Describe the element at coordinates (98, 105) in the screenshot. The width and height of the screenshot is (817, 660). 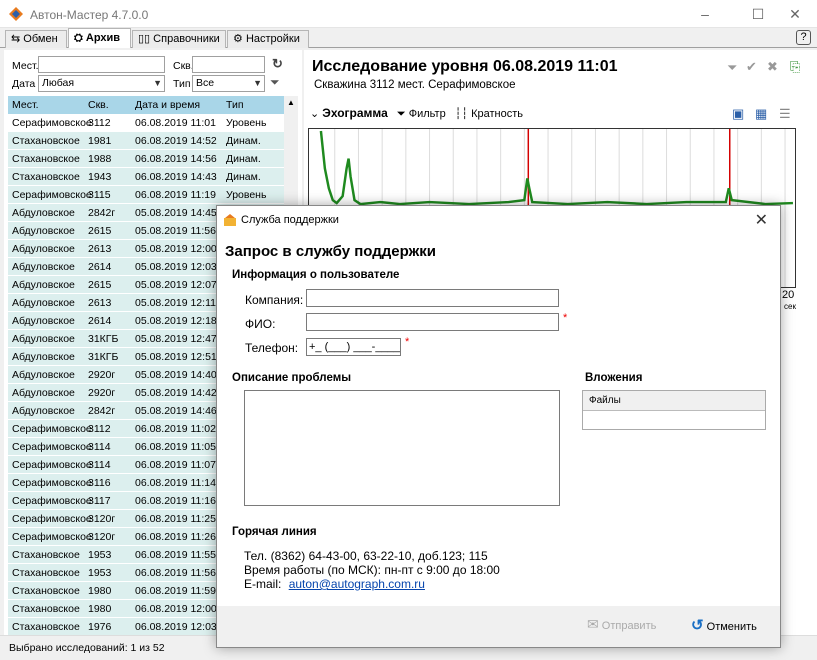
I see `column-header: Скв.` at that location.